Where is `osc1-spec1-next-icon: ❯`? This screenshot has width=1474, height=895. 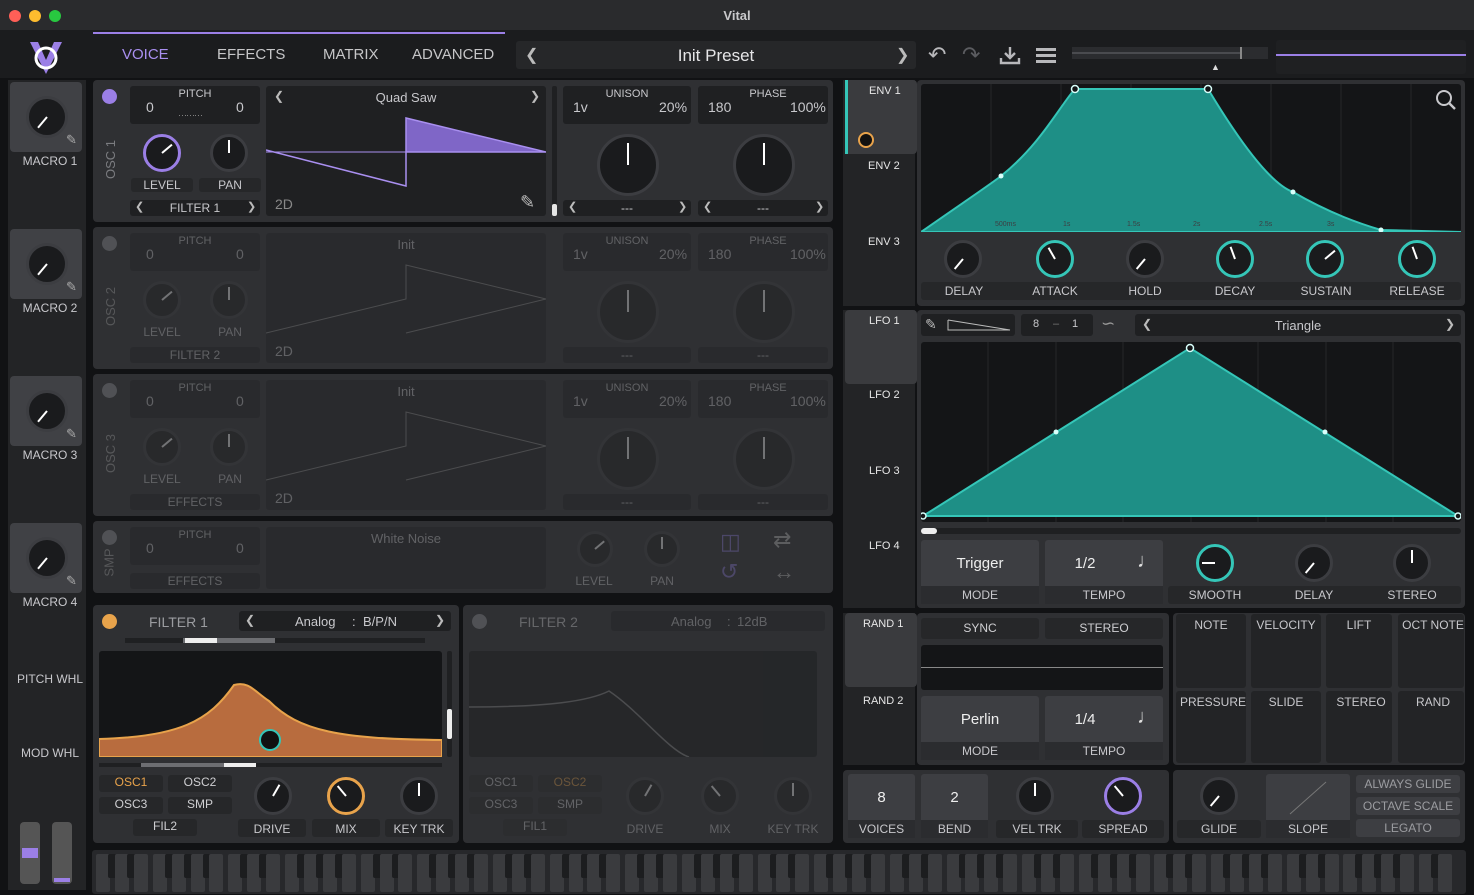
osc1-spec1-next-icon: ❯ is located at coordinates (682, 206).